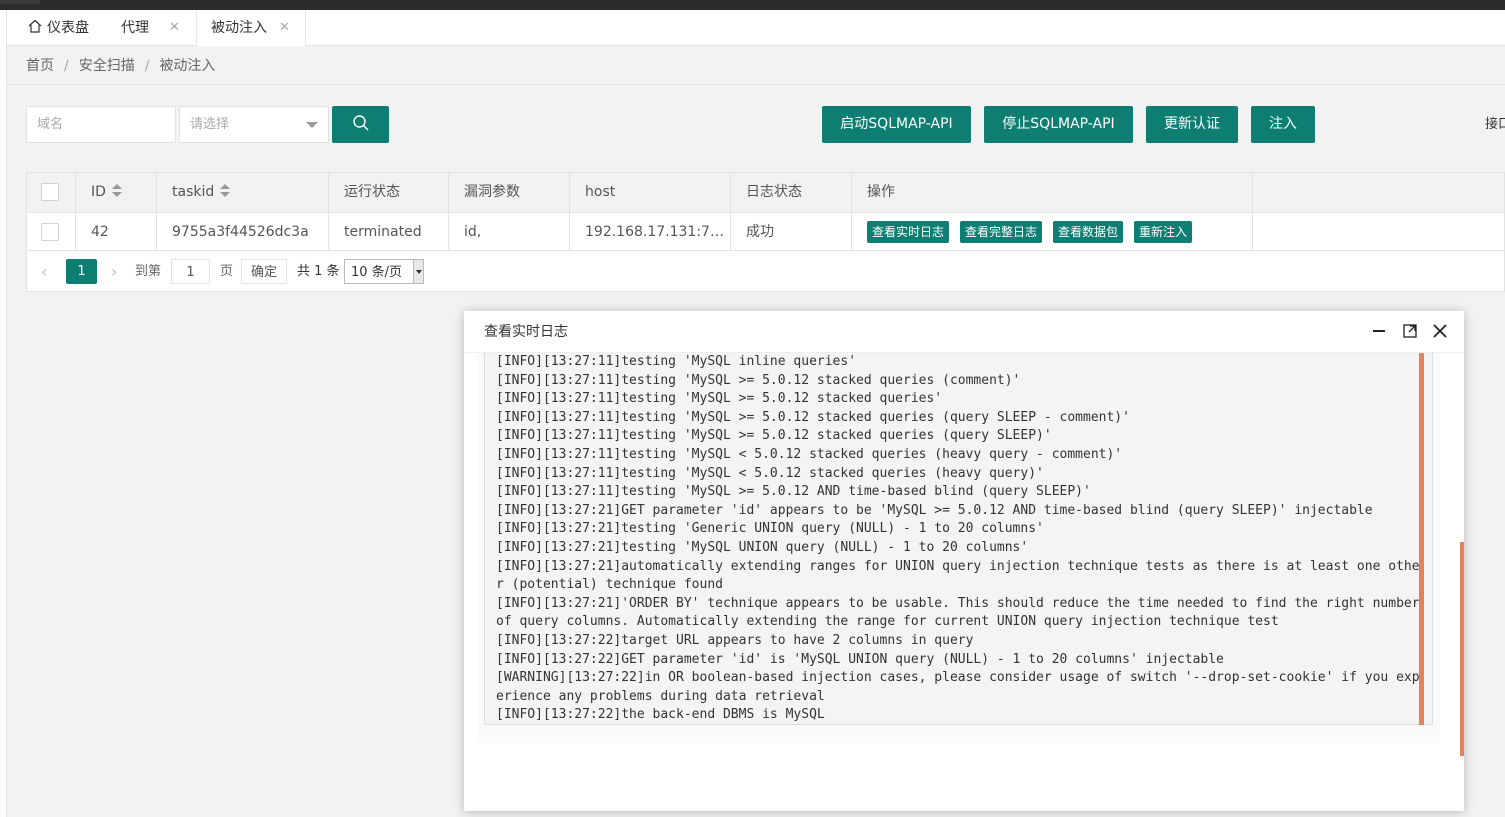  I want to click on home-icon, so click(35, 26).